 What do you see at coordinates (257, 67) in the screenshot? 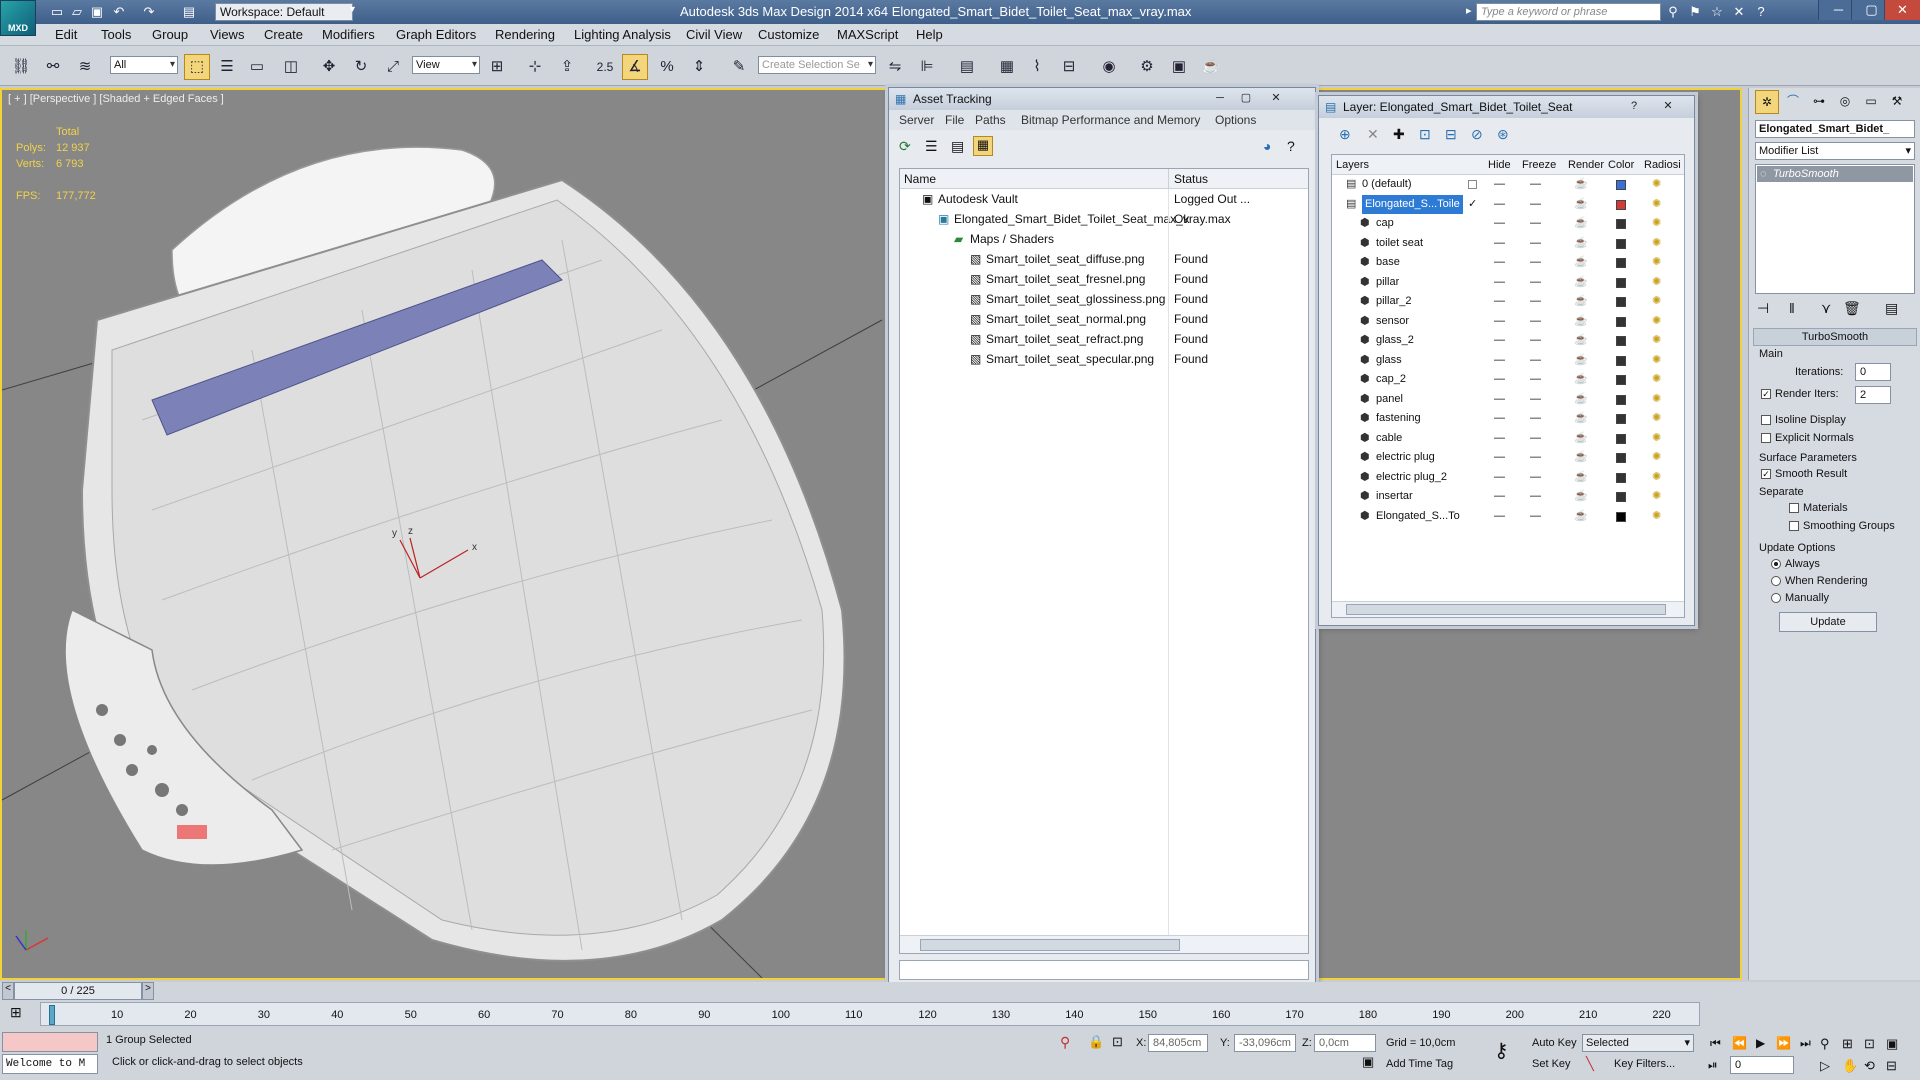
I see `rectangular-selection-icon: ▭` at bounding box center [257, 67].